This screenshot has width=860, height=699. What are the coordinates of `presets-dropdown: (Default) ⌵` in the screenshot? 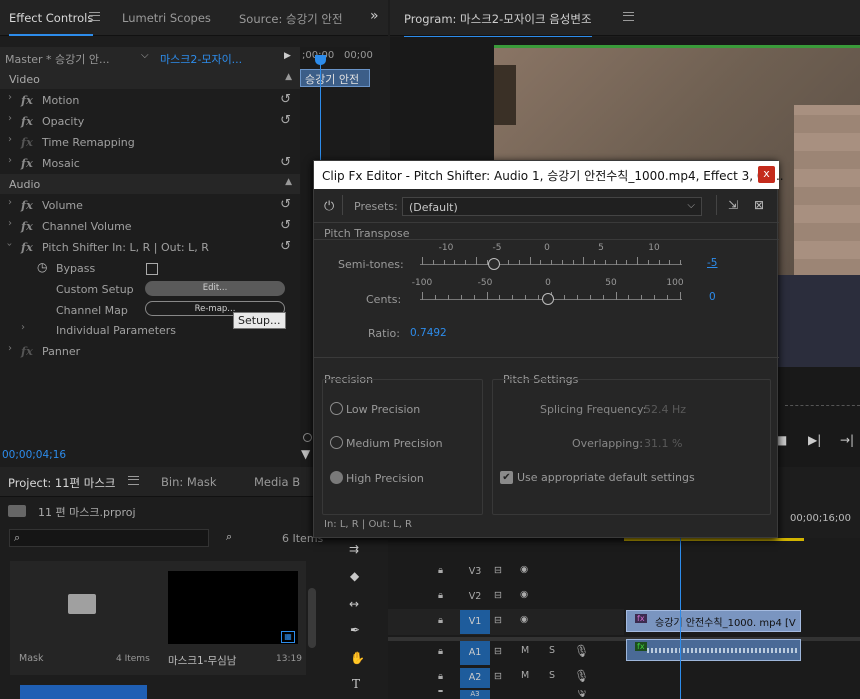 It's located at (552, 206).